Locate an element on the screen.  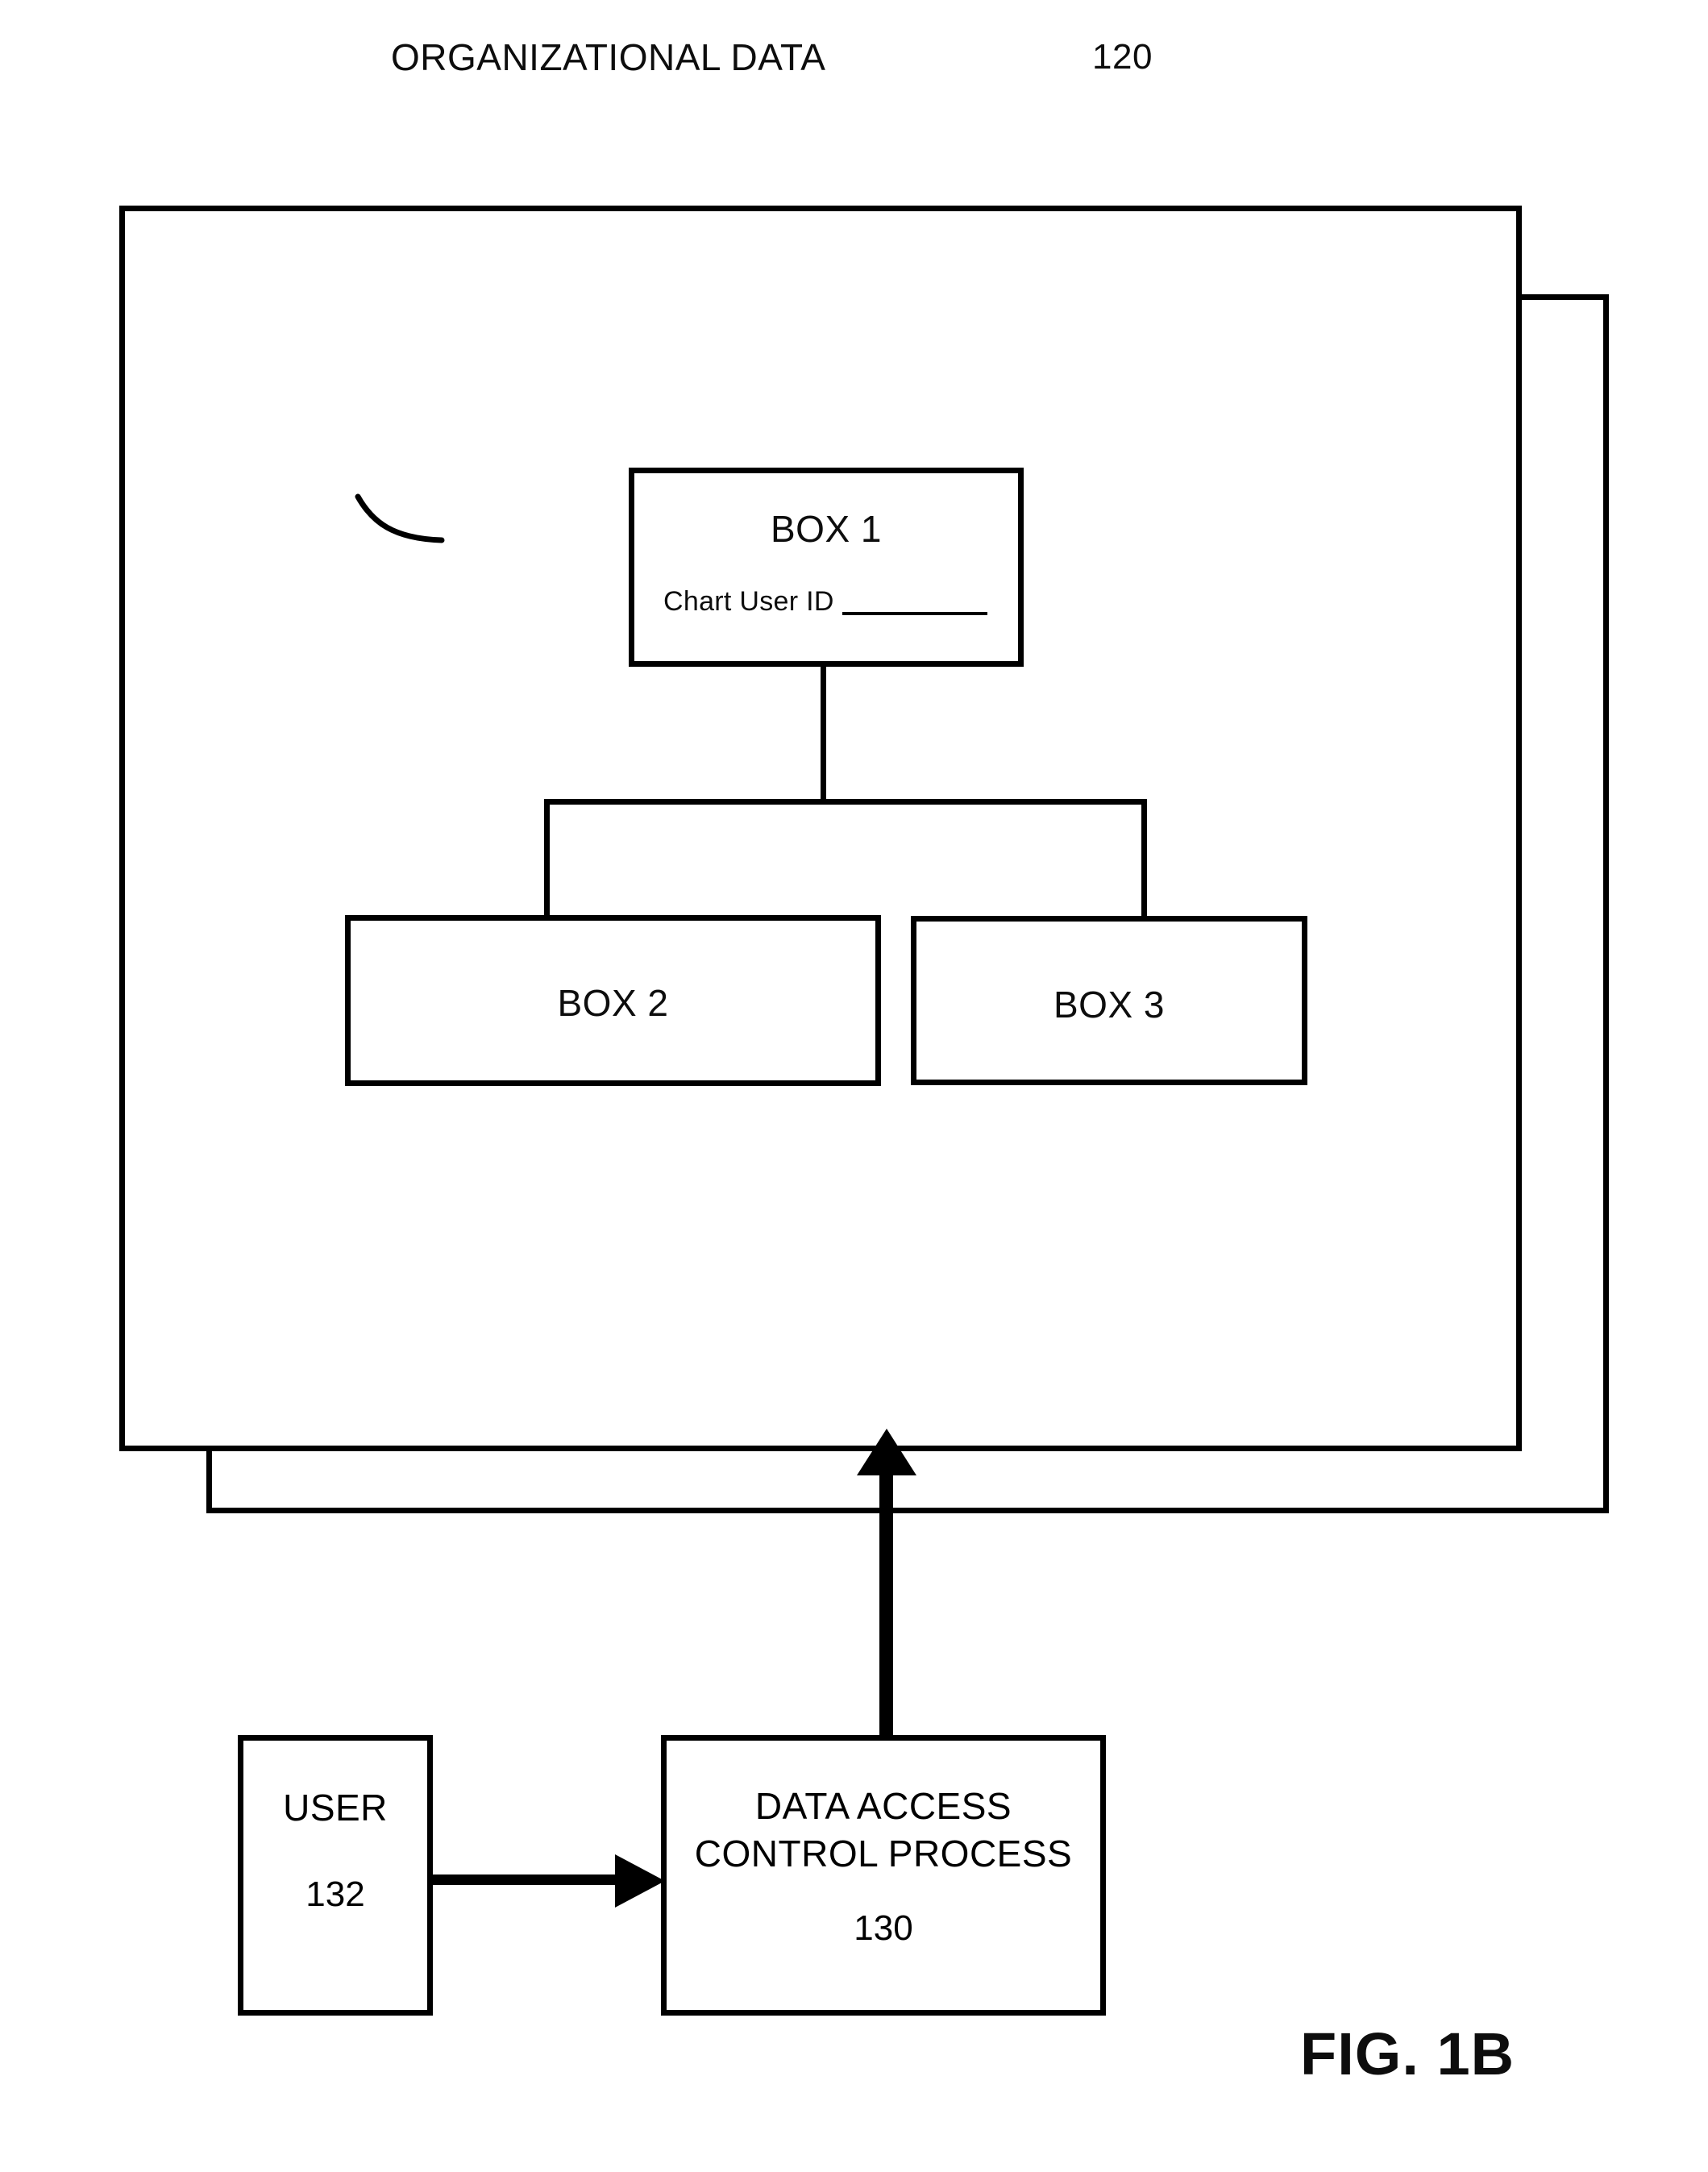
org-node-box3-label: BOX 3 is located at coordinates (1109, 1005).